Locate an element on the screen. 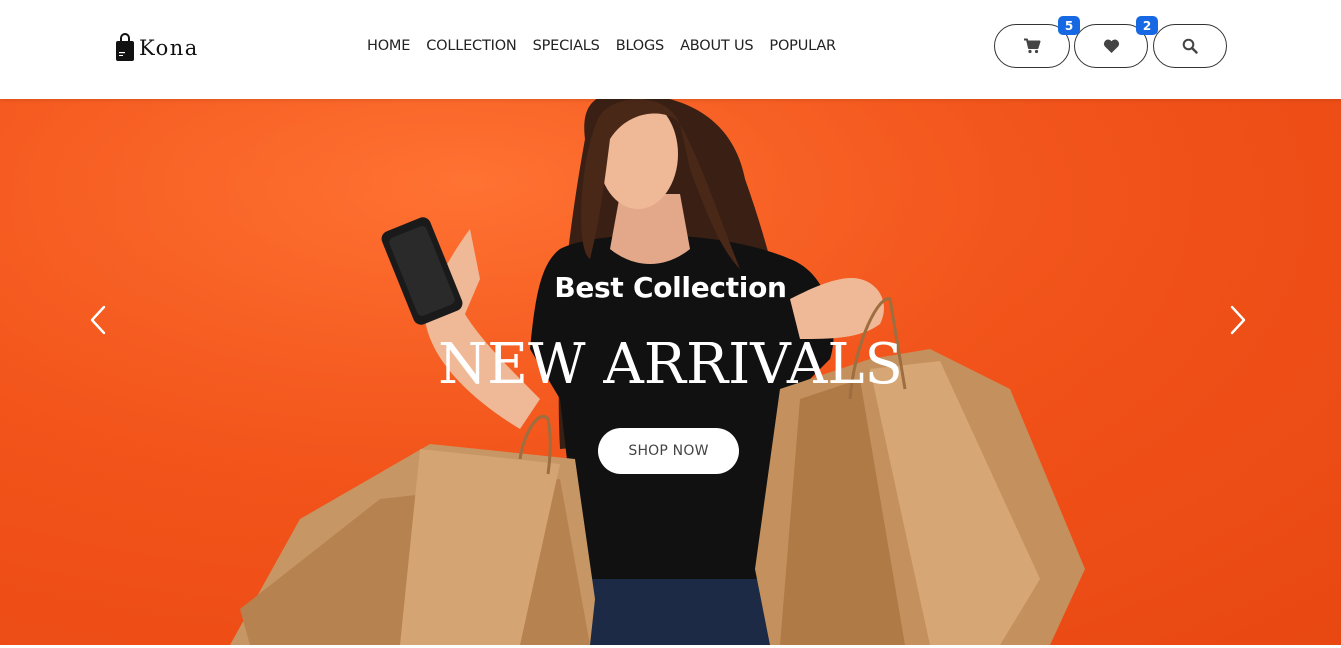 The height and width of the screenshot is (648, 1341). search-button is located at coordinates (1190, 46).